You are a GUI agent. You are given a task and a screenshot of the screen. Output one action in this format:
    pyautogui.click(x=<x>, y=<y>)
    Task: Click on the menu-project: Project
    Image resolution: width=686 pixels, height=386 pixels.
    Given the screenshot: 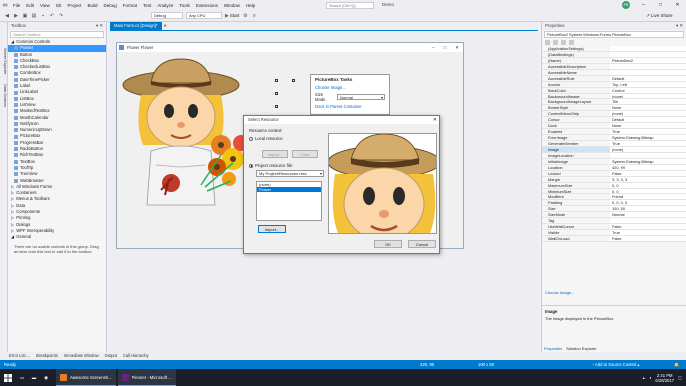 What is the action you would take?
    pyautogui.click(x=74, y=5)
    